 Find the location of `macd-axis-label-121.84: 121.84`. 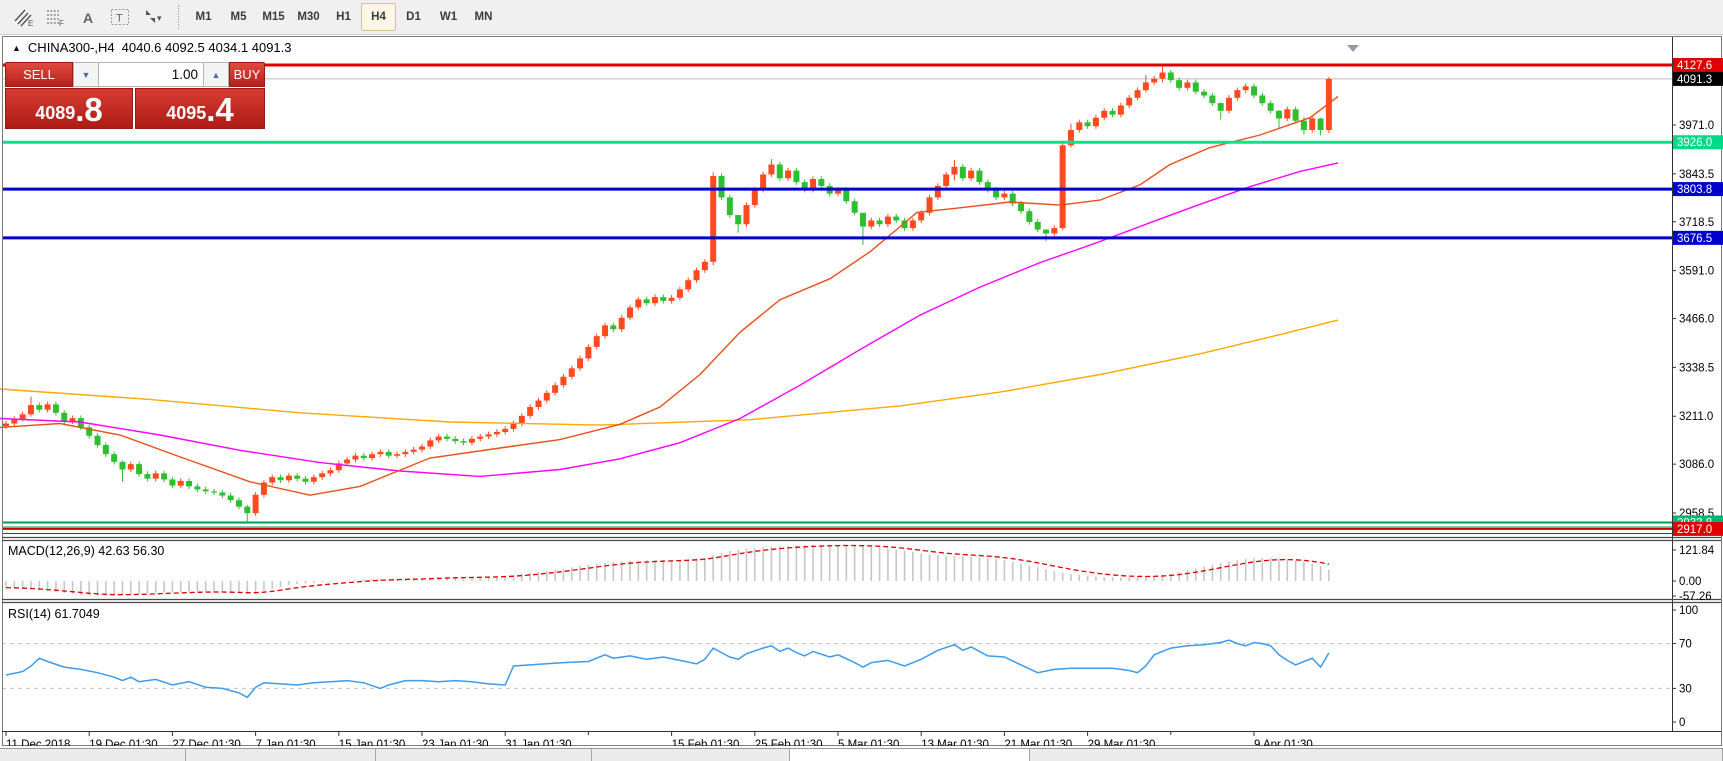

macd-axis-label-121.84: 121.84 is located at coordinates (1697, 551).